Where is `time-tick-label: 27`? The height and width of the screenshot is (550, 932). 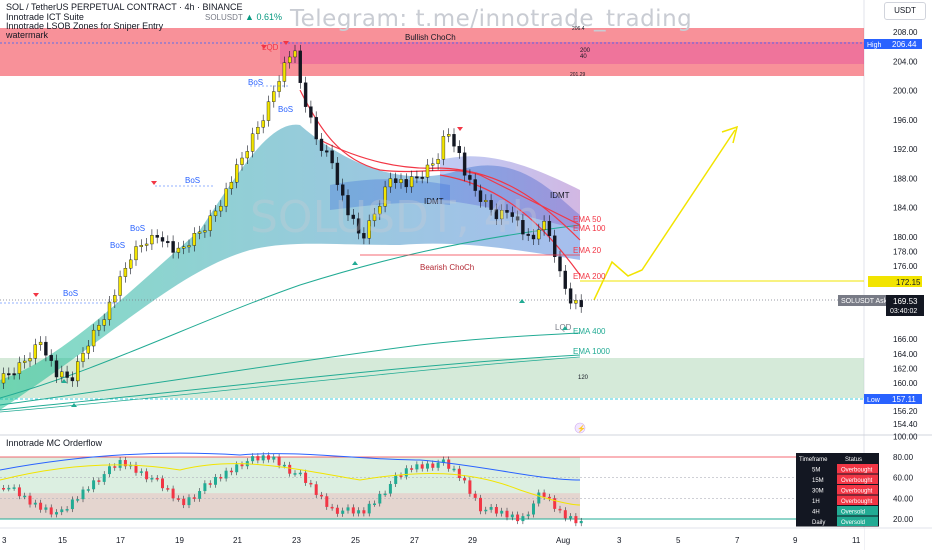
time-tick-label: 27 is located at coordinates (414, 540).